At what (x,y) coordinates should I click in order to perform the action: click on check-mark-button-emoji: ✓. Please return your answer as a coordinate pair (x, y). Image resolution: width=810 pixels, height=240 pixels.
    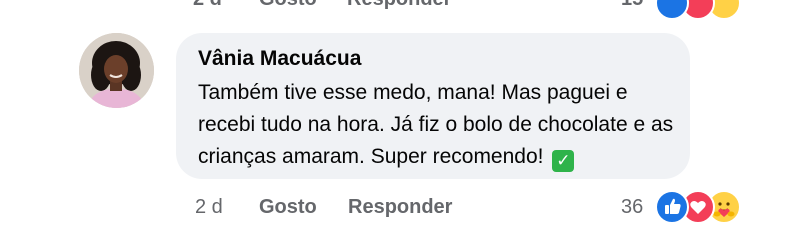
    Looking at the image, I should click on (563, 161).